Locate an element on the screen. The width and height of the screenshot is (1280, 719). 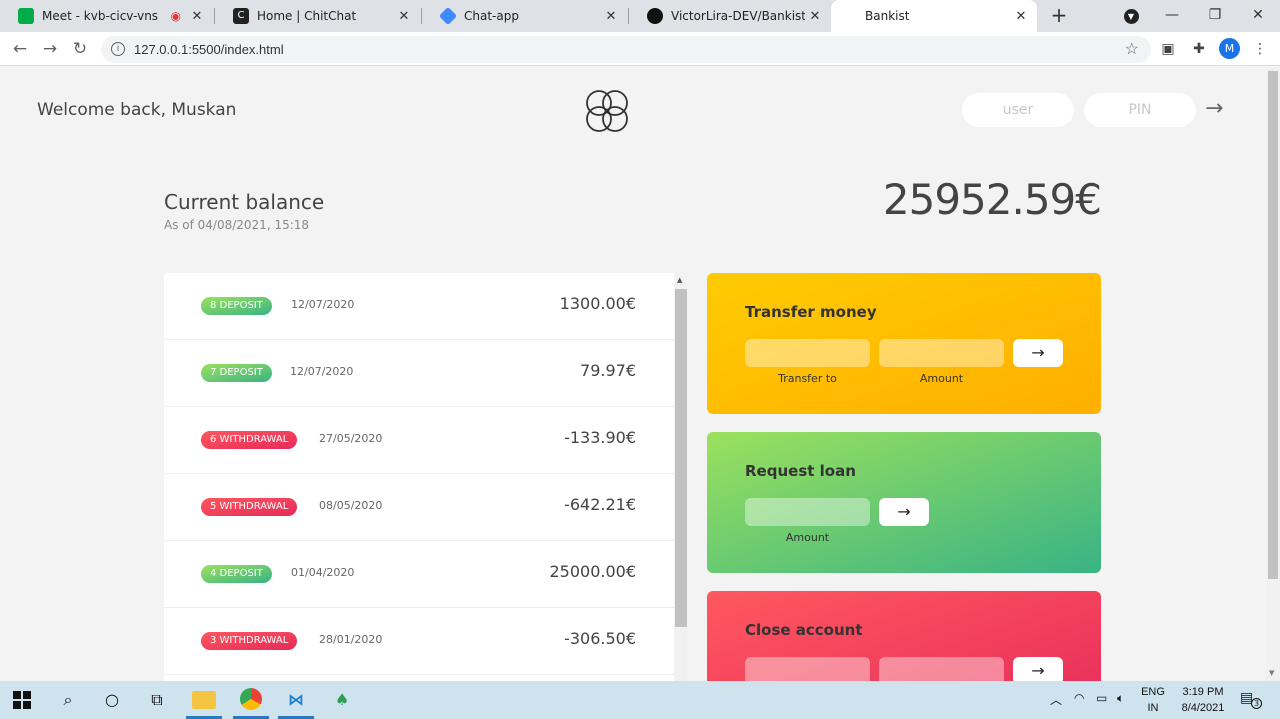
movement-date: 08/05/2020 is located at coordinates (351, 505).